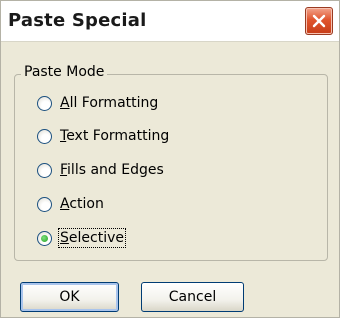 The height and width of the screenshot is (322, 346). I want to click on radio-text-formatting: Text Formatting, so click(103, 136).